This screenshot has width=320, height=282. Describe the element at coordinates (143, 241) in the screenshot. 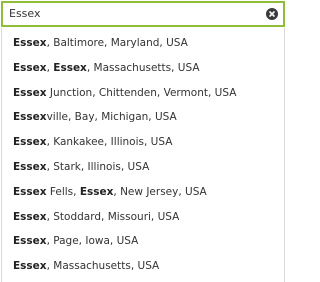

I see `suggestion-item: Essex, Page, Iowa, USA` at that location.